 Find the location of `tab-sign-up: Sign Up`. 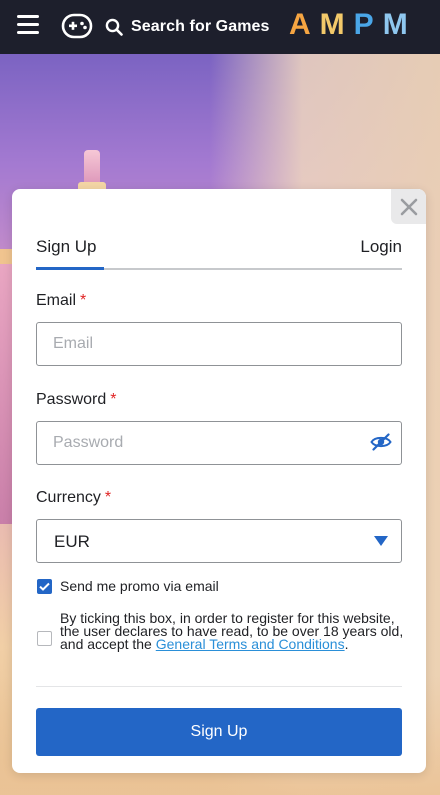

tab-sign-up: Sign Up is located at coordinates (66, 247).